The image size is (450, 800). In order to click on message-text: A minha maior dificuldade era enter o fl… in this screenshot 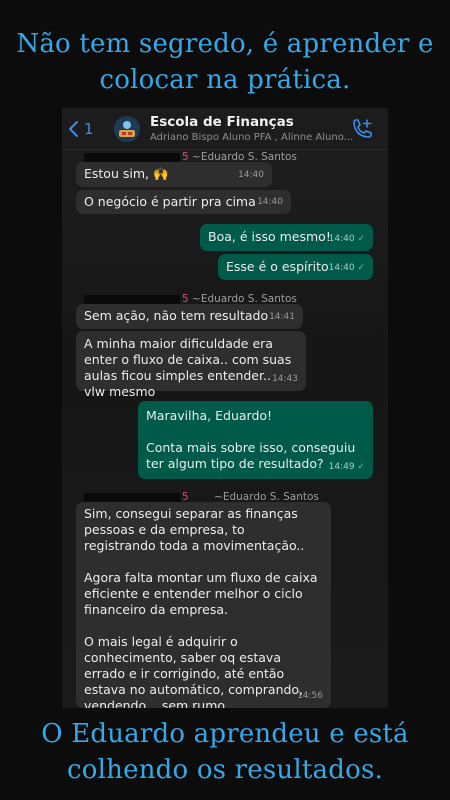, I will do `click(188, 367)`.